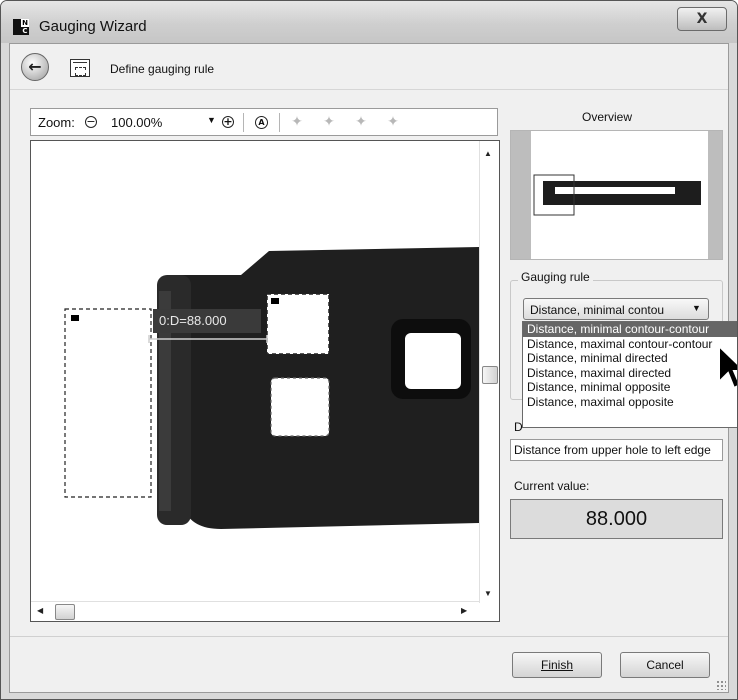 The width and height of the screenshot is (738, 700). What do you see at coordinates (607, 117) in the screenshot?
I see `overview-label: Overview` at bounding box center [607, 117].